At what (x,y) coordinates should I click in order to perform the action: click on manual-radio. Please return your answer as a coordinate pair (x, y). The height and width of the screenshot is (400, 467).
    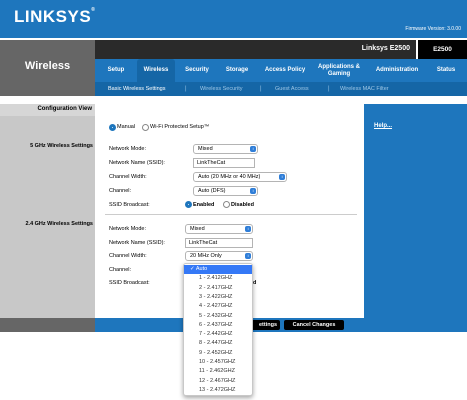
    Looking at the image, I should click on (112, 127).